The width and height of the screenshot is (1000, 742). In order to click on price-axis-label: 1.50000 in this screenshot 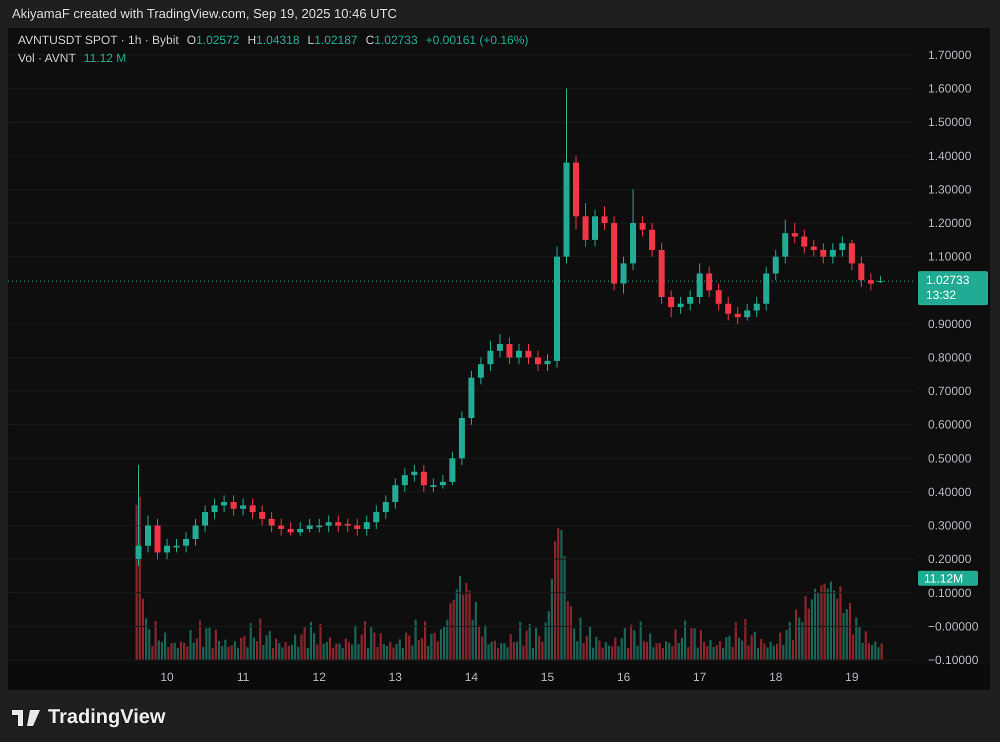, I will do `click(950, 122)`.